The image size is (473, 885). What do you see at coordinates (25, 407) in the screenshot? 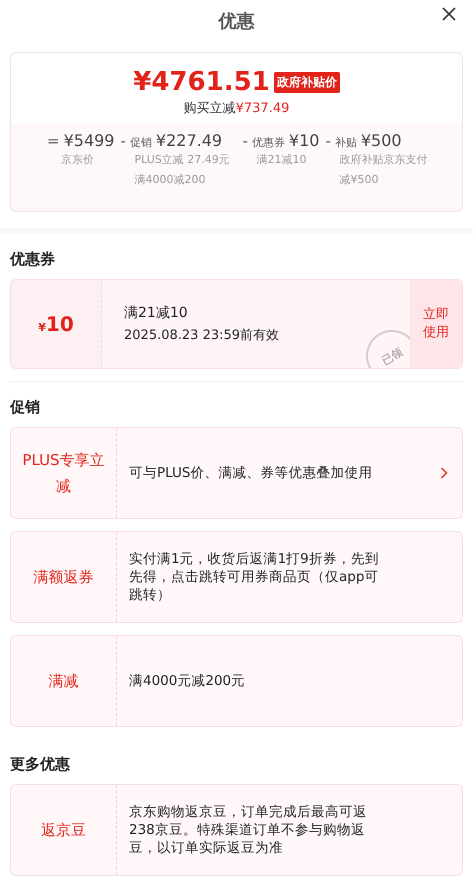
I see `section-title: 促销` at bounding box center [25, 407].